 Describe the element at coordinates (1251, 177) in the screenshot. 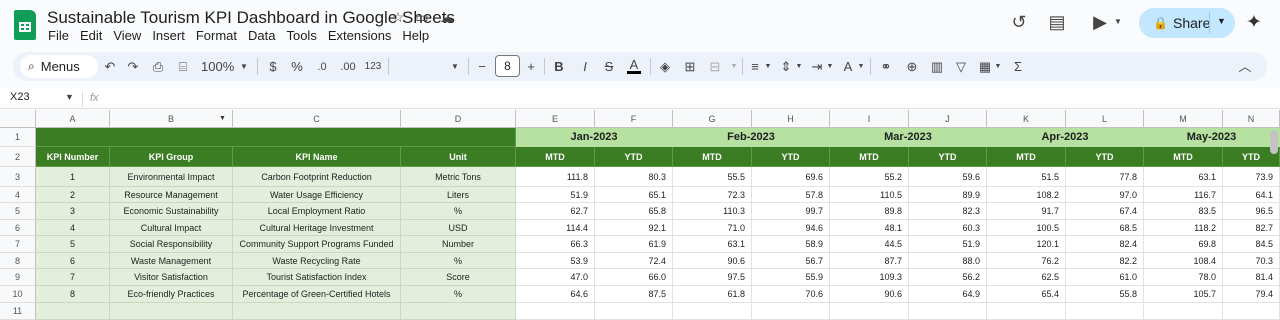

I see `value-cell: 73.9` at that location.